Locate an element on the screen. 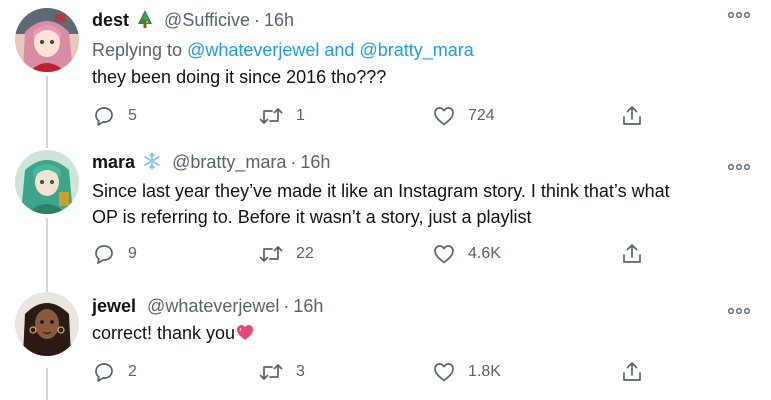  reply-button: 5 is located at coordinates (114, 116).